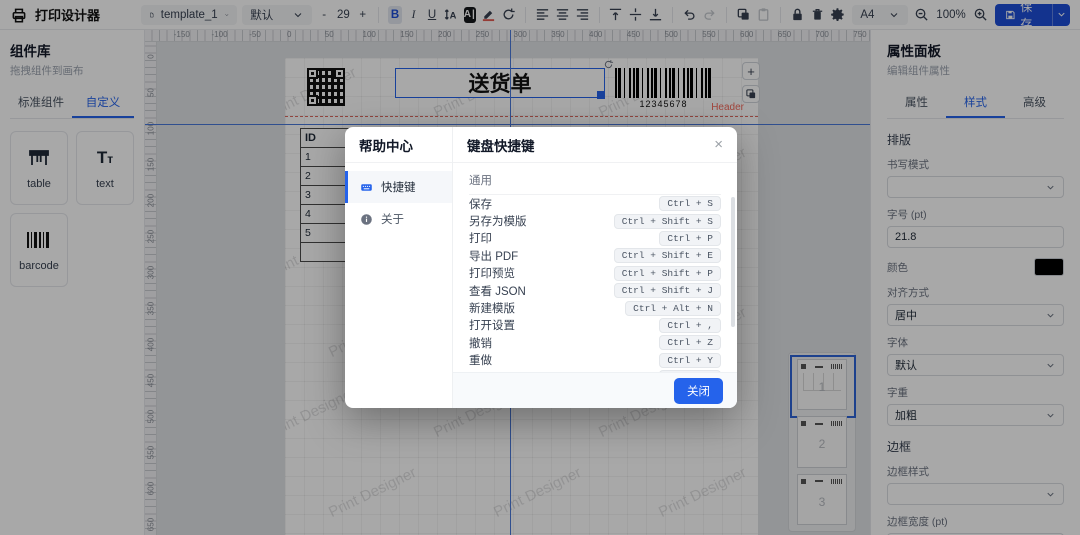 The image size is (1080, 535). What do you see at coordinates (595, 390) in the screenshot?
I see `modal-footer: 关闭` at bounding box center [595, 390].